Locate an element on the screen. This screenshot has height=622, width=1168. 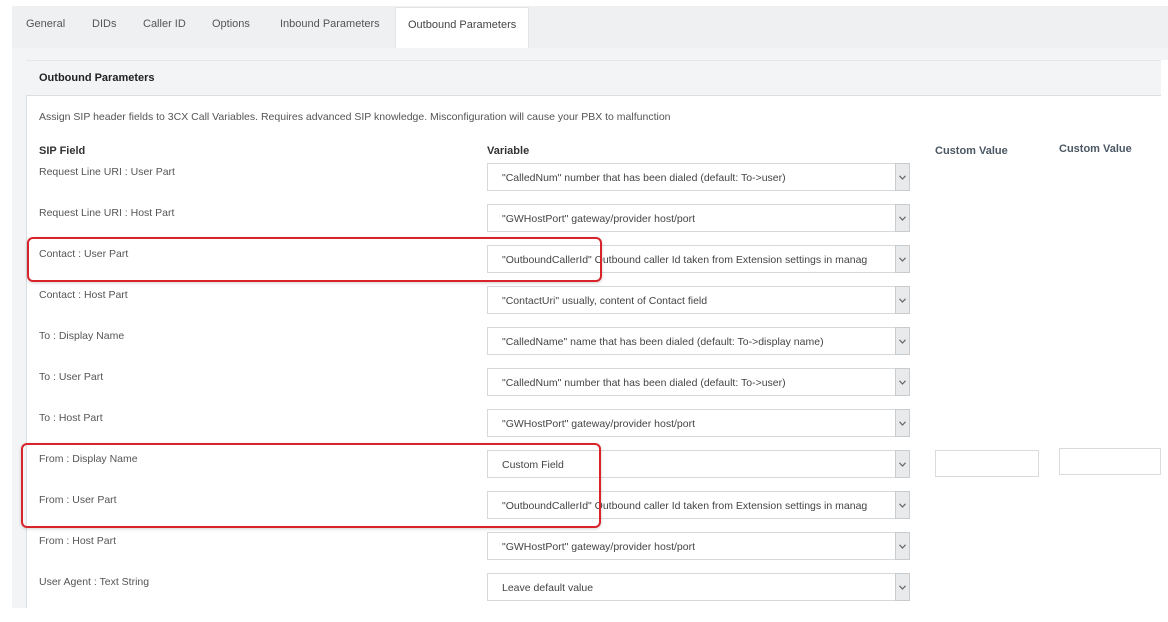
column-header-variable: Variable is located at coordinates (508, 151).